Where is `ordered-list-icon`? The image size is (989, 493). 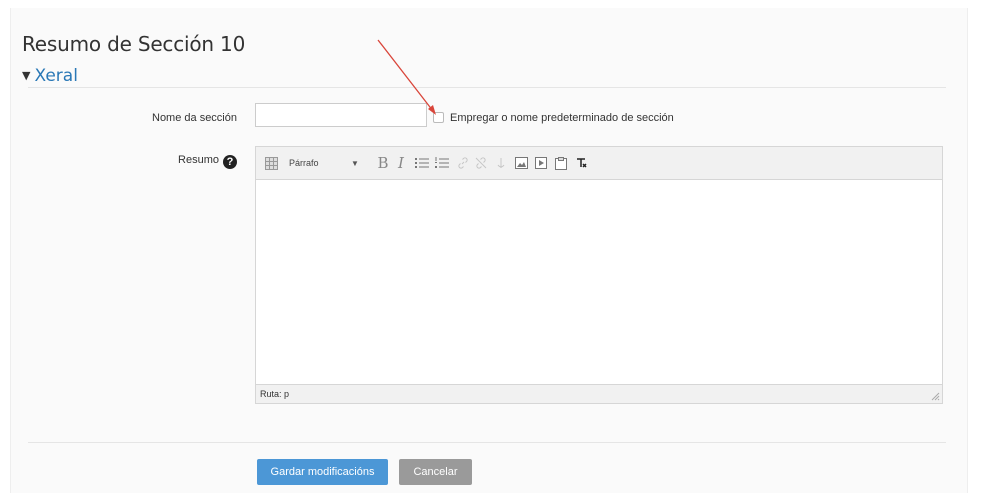 ordered-list-icon is located at coordinates (442, 163).